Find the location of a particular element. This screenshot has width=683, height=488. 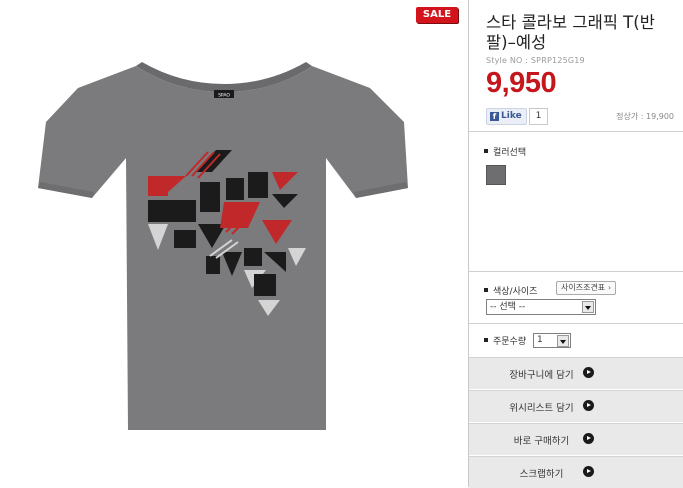

quantity-label: 주문수량 is located at coordinates (505, 340).